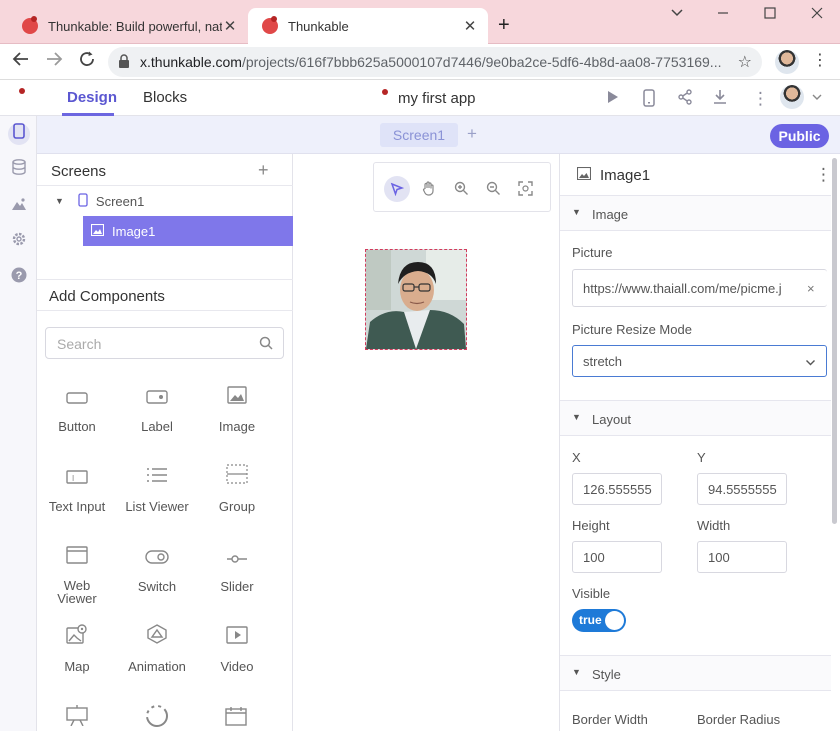 The width and height of the screenshot is (840, 731). Describe the element at coordinates (77, 574) in the screenshot. I see `component-web-viewer: Web Viewer` at that location.